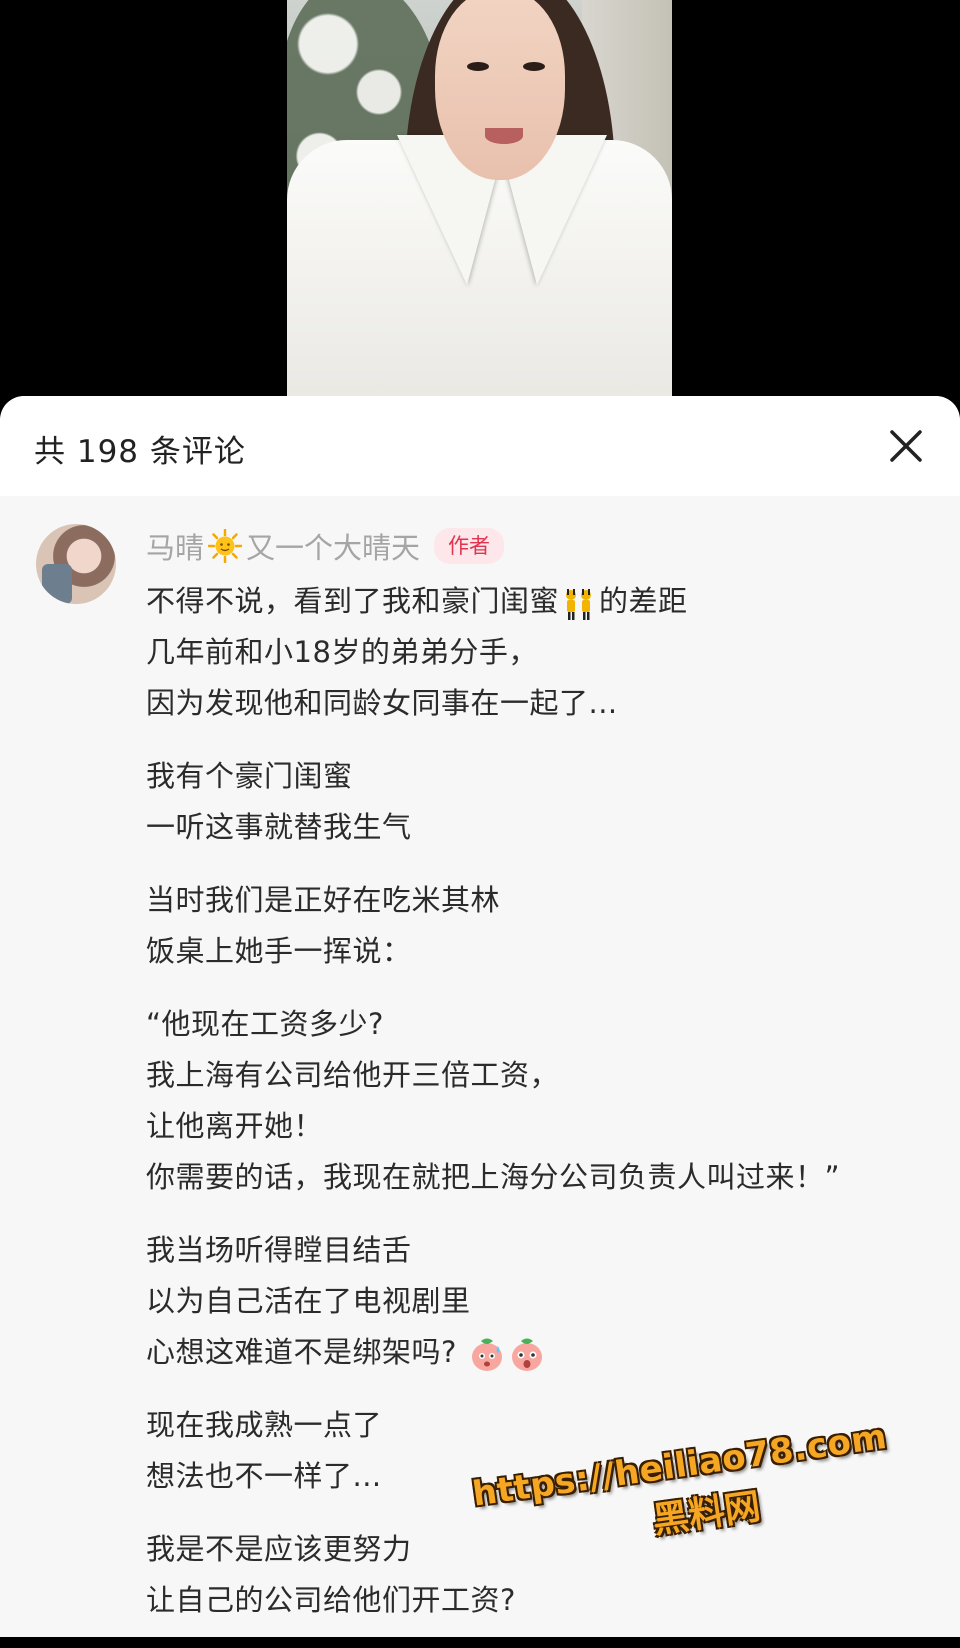 This screenshot has height=1648, width=960. Describe the element at coordinates (536, 1301) in the screenshot. I see `comment-paragraph: 我当场听得瞠目结舌 以为自己活在了电视剧里 心想这难道不是绑架吗?` at that location.